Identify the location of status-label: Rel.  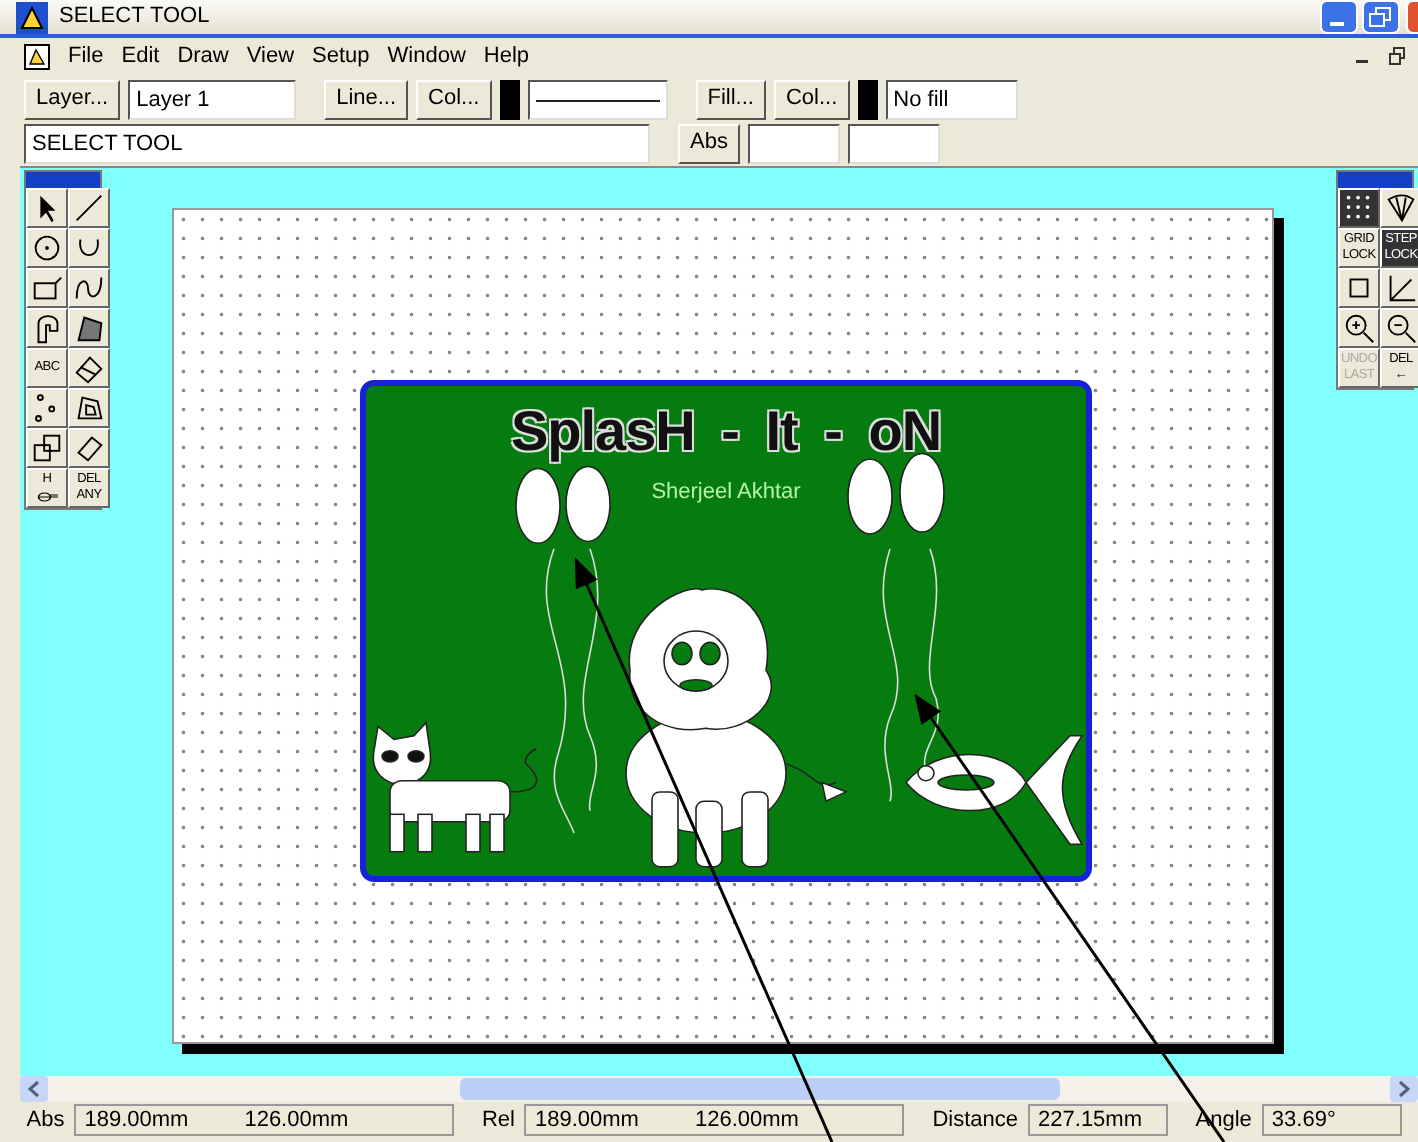
(498, 1120).